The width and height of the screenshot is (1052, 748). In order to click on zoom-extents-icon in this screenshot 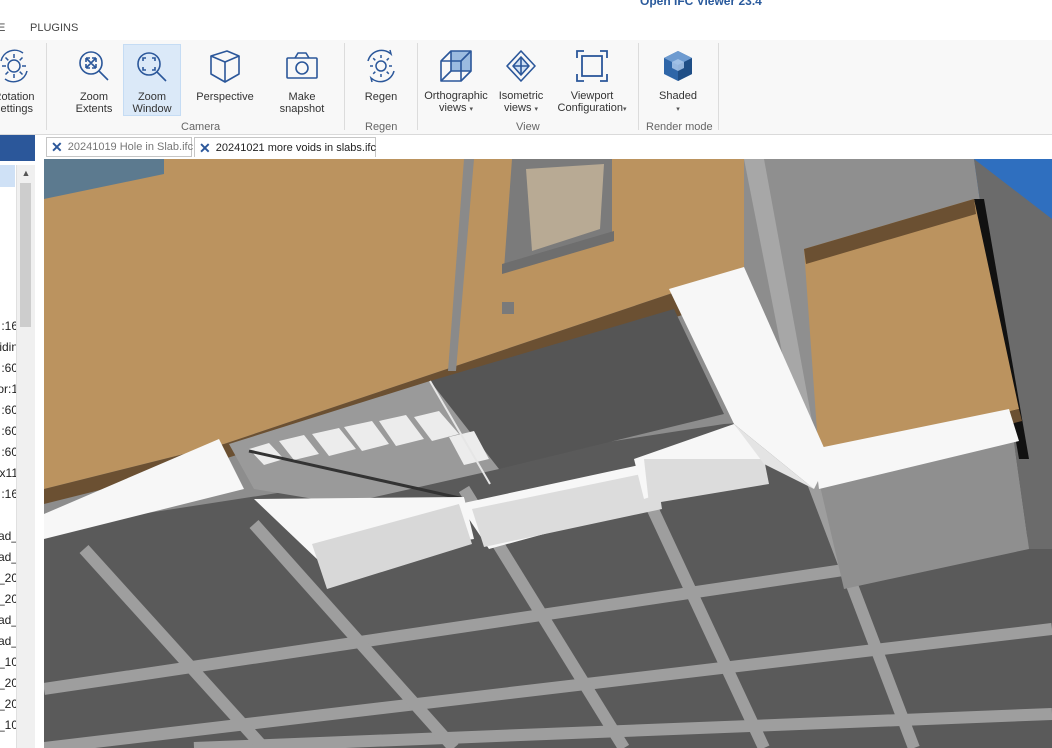, I will do `click(94, 66)`.